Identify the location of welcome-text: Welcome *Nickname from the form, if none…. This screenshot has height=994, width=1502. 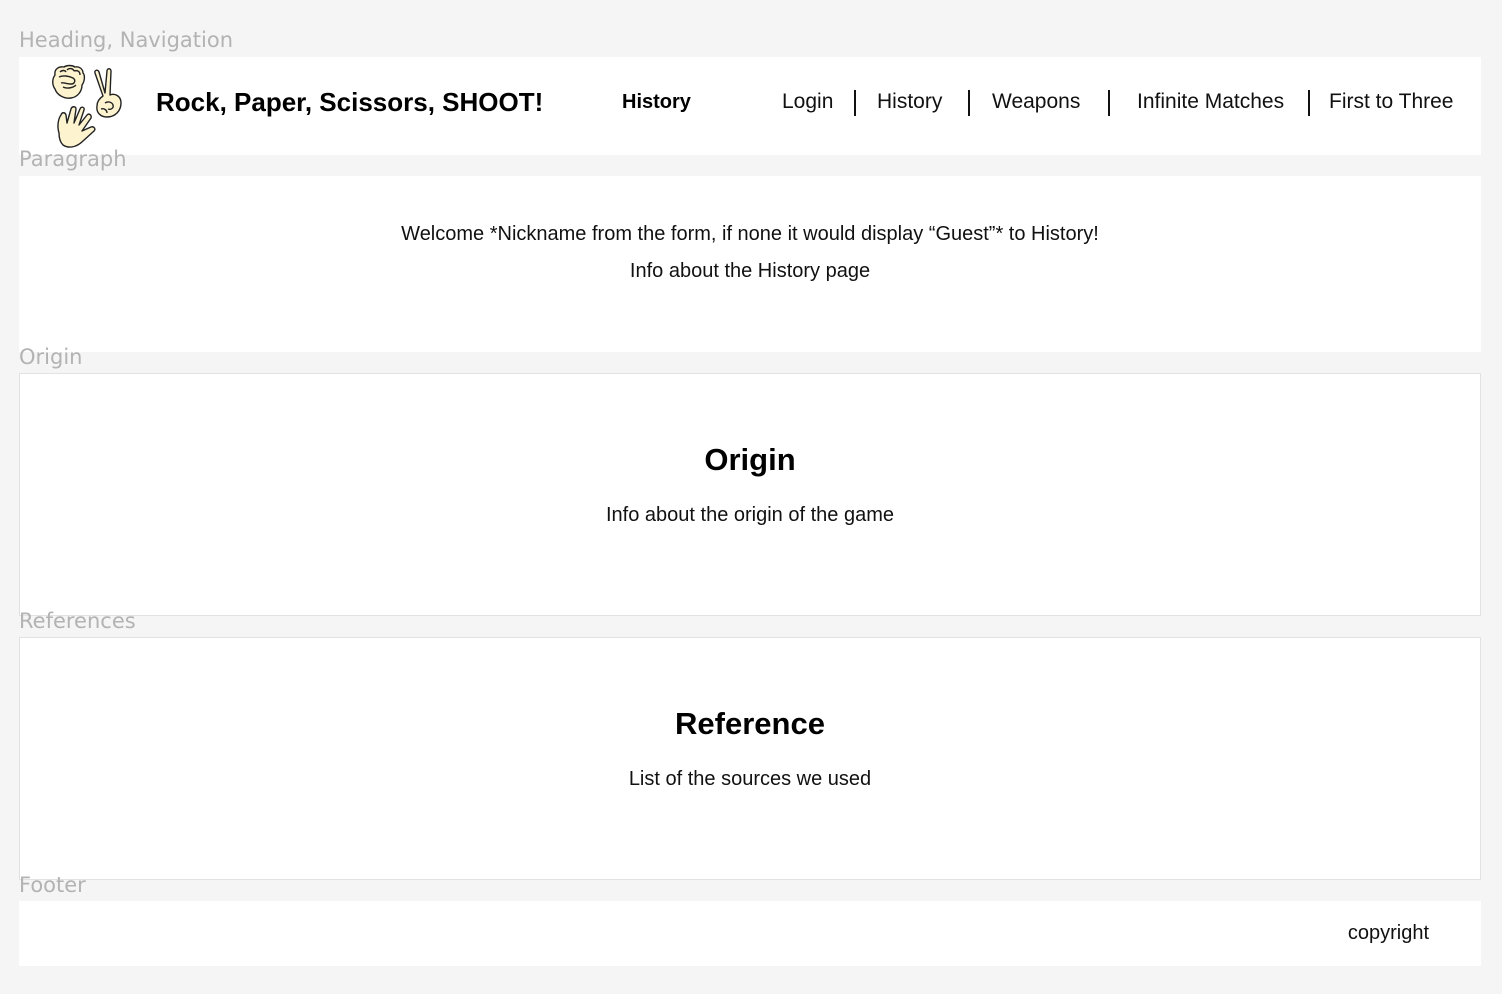
(750, 234).